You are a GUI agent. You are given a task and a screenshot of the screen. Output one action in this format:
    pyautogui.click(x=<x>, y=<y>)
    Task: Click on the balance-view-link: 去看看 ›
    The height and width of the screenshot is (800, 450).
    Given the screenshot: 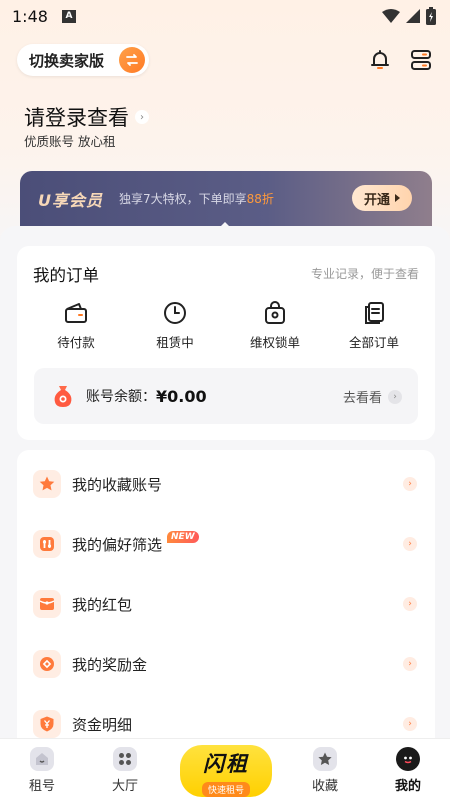 What is the action you would take?
    pyautogui.click(x=372, y=396)
    